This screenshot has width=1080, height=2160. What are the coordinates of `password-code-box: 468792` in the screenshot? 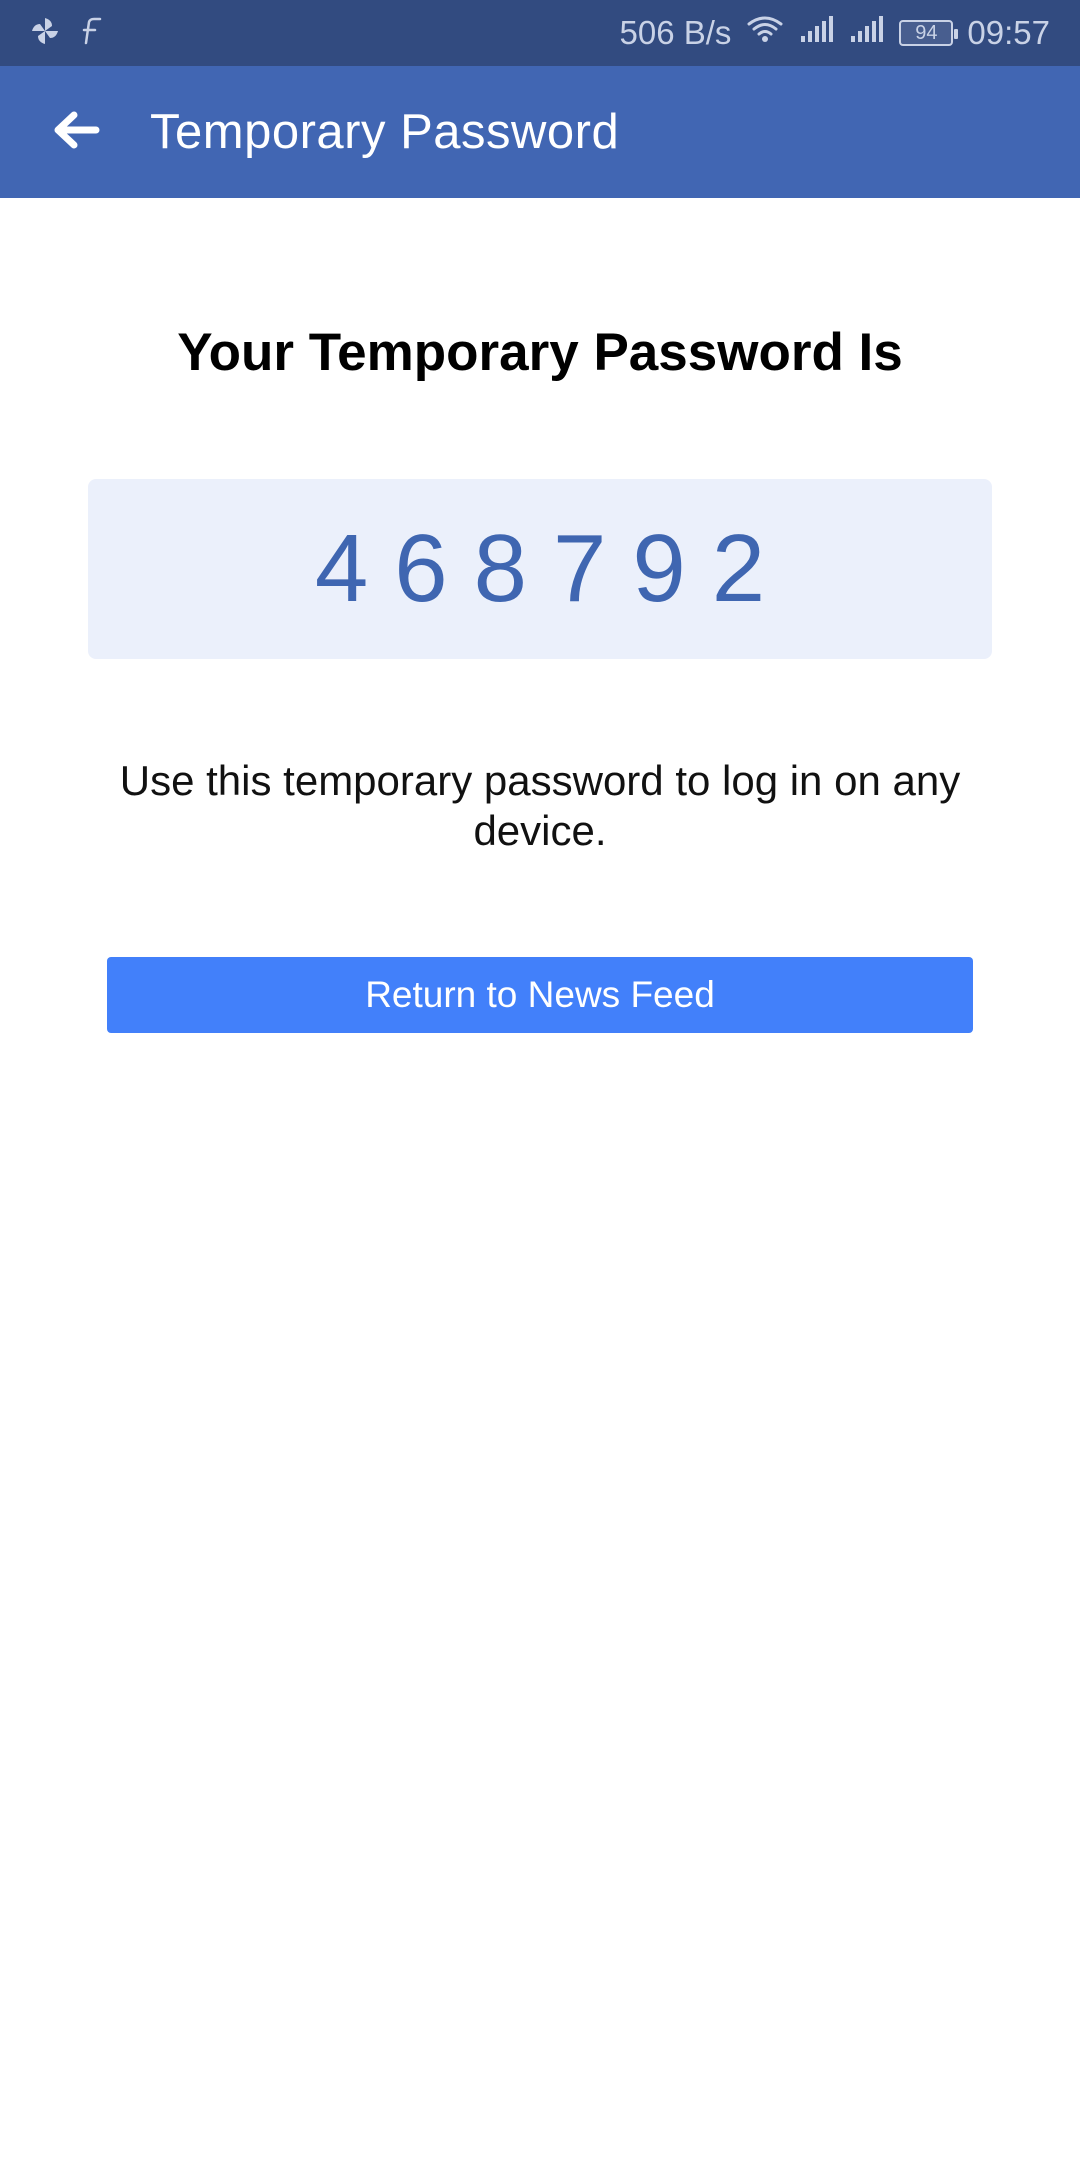 It's located at (540, 569).